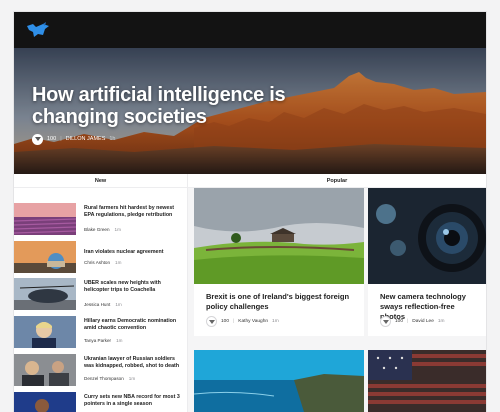  Describe the element at coordinates (52, 139) in the screenshot. I see `hero-vote-count: 100` at that location.